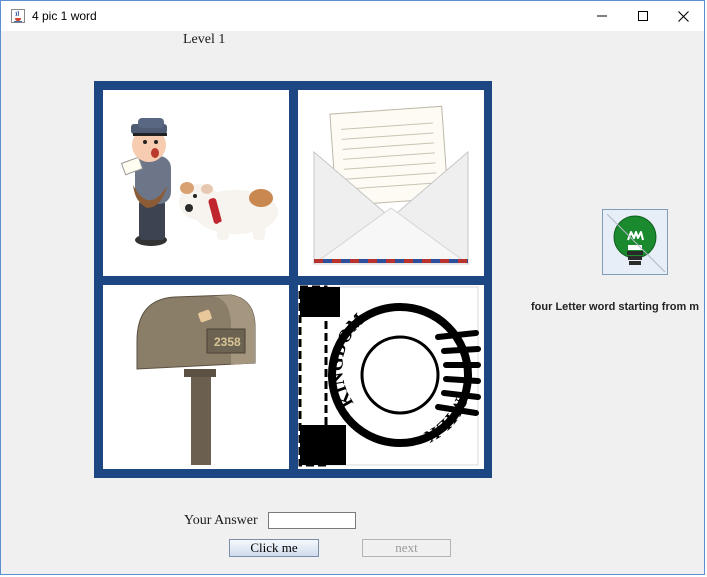 The height and width of the screenshot is (577, 707). What do you see at coordinates (274, 548) in the screenshot?
I see `click-me-button: Click me` at bounding box center [274, 548].